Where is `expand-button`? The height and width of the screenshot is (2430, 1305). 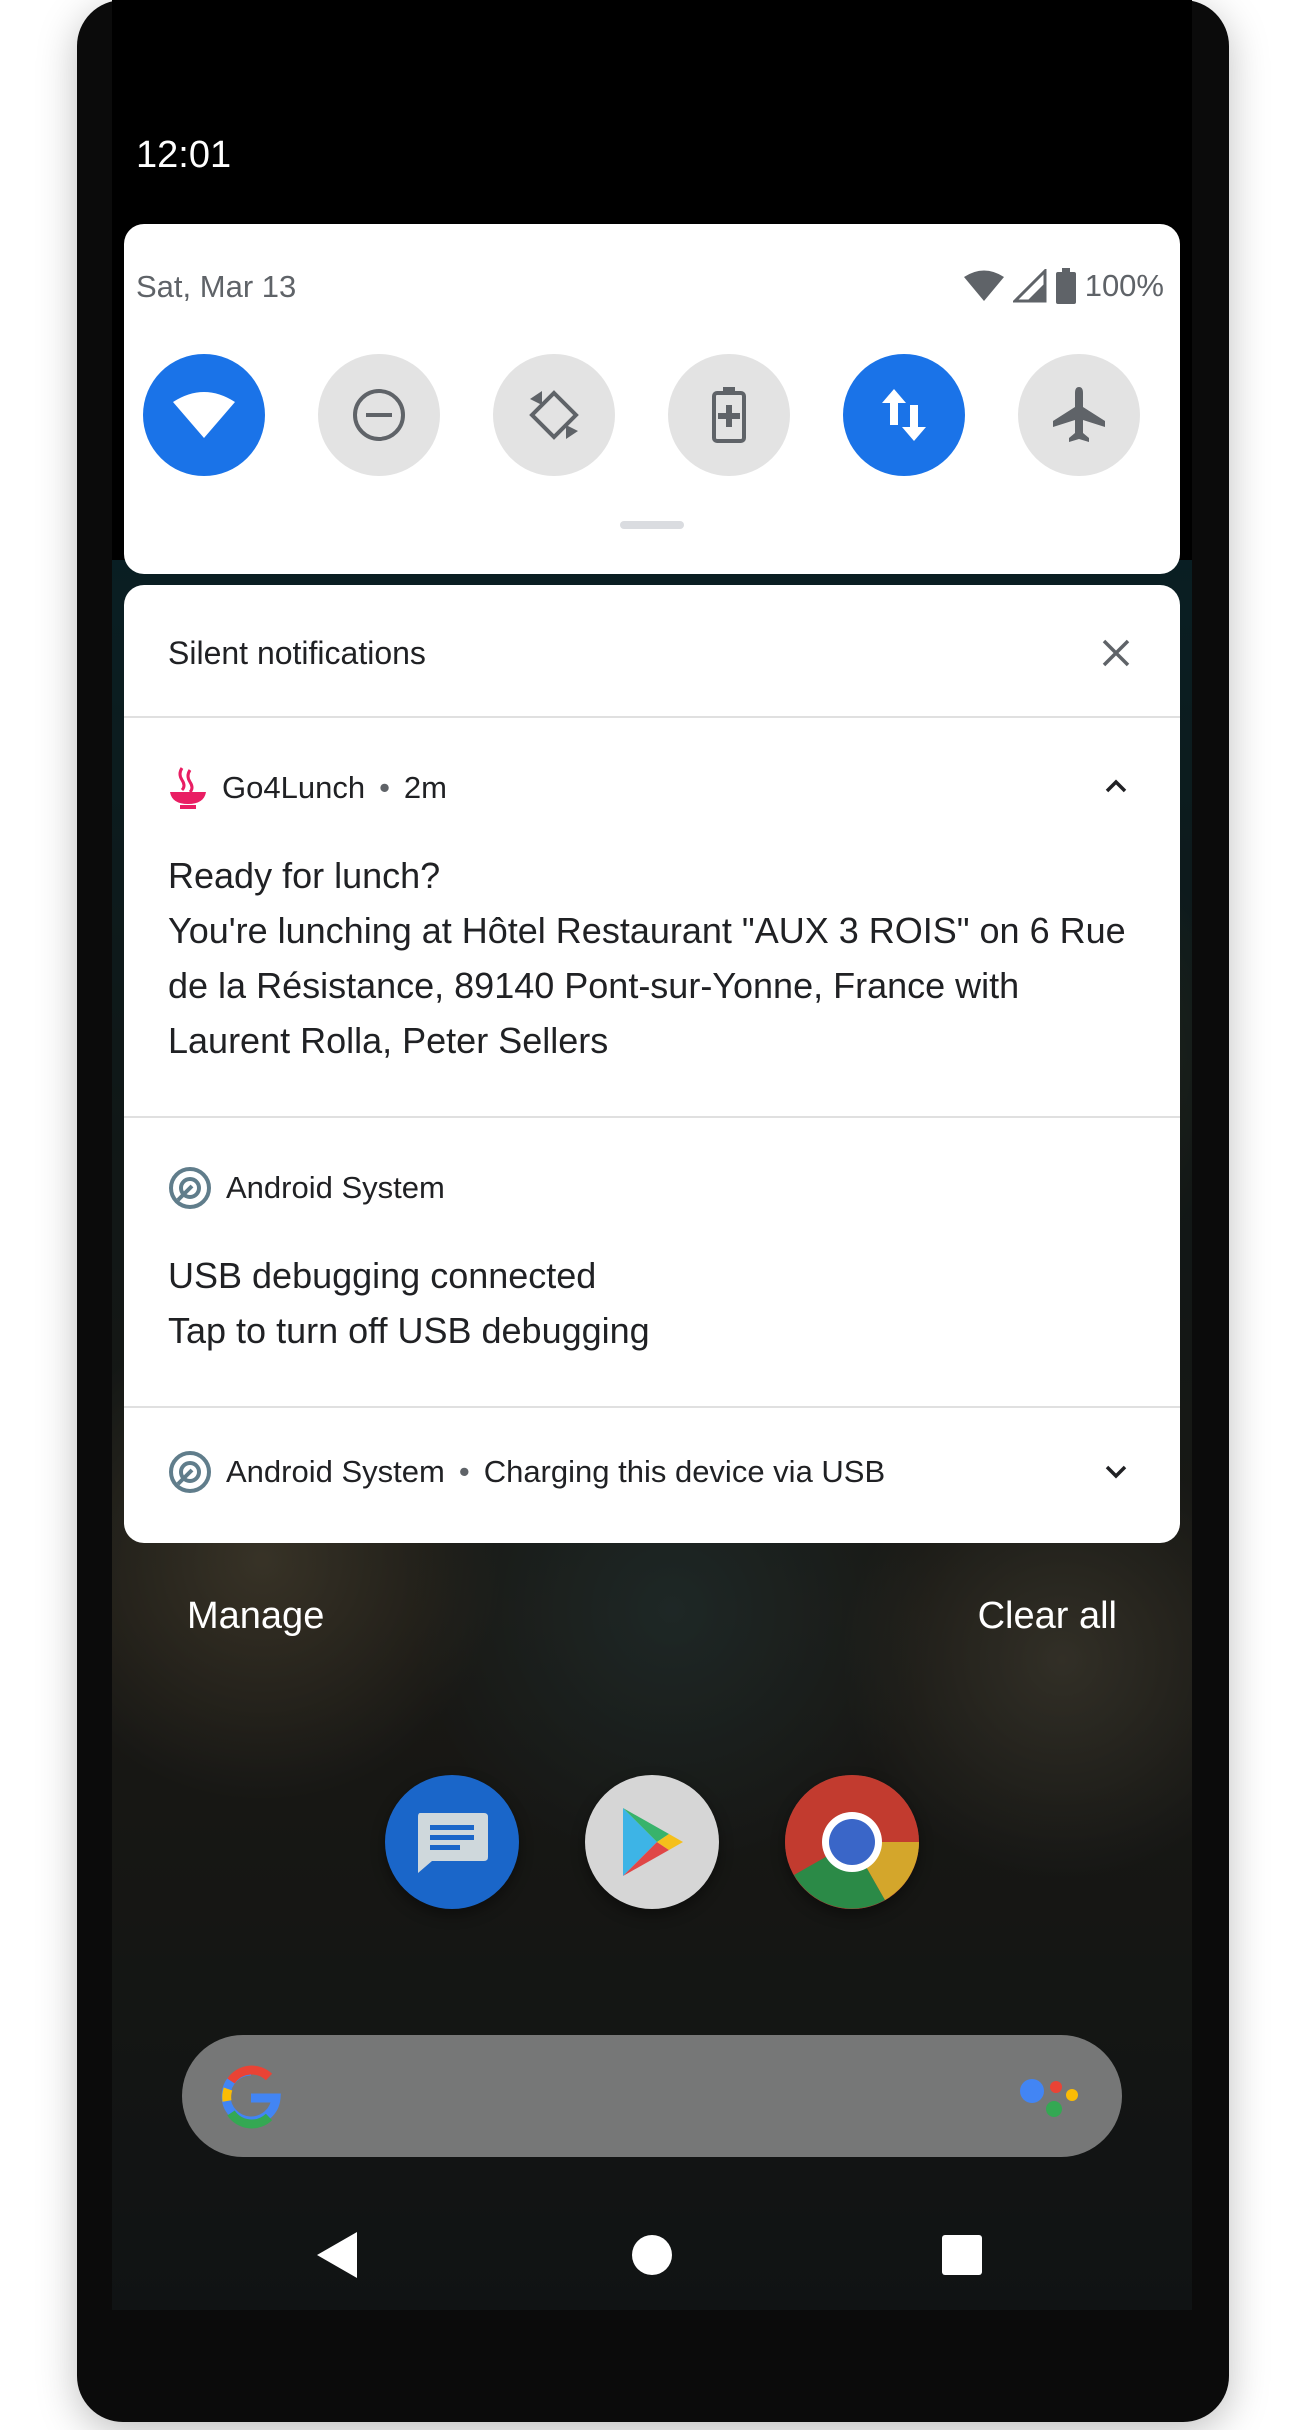
expand-button is located at coordinates (1116, 1472).